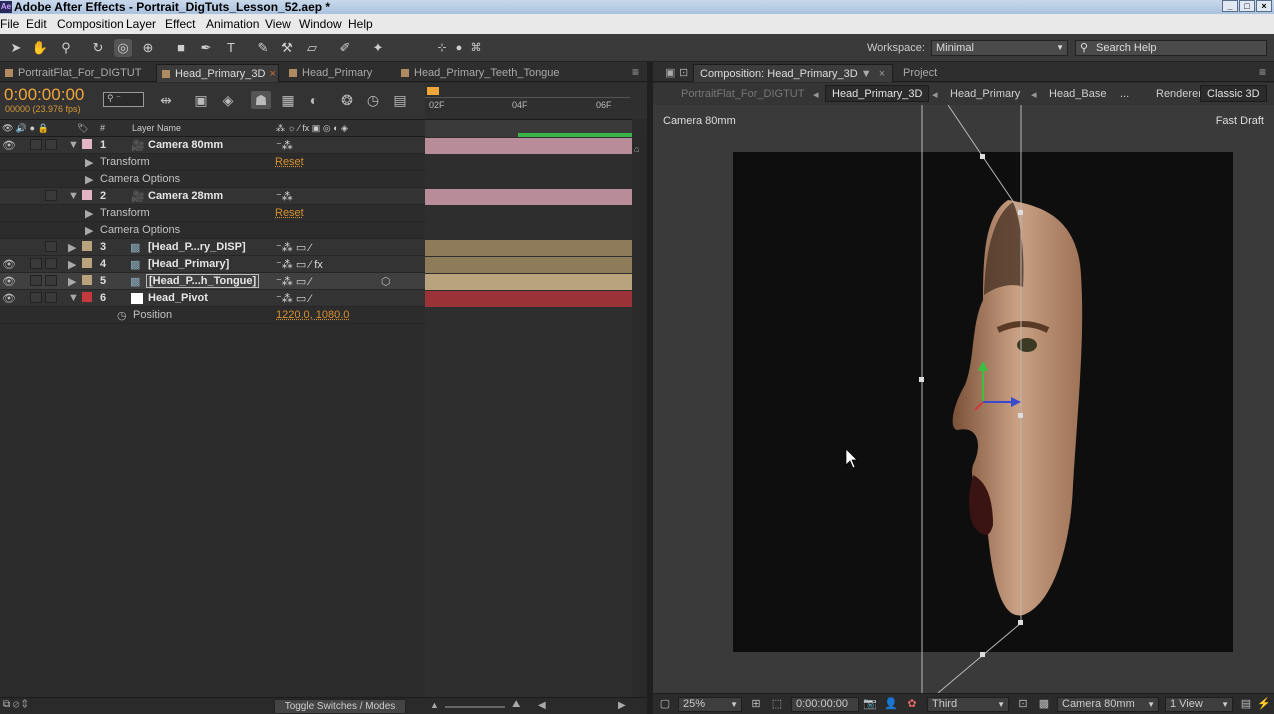 This screenshot has width=1274, height=714. I want to click on playhead-icon, so click(433, 91).